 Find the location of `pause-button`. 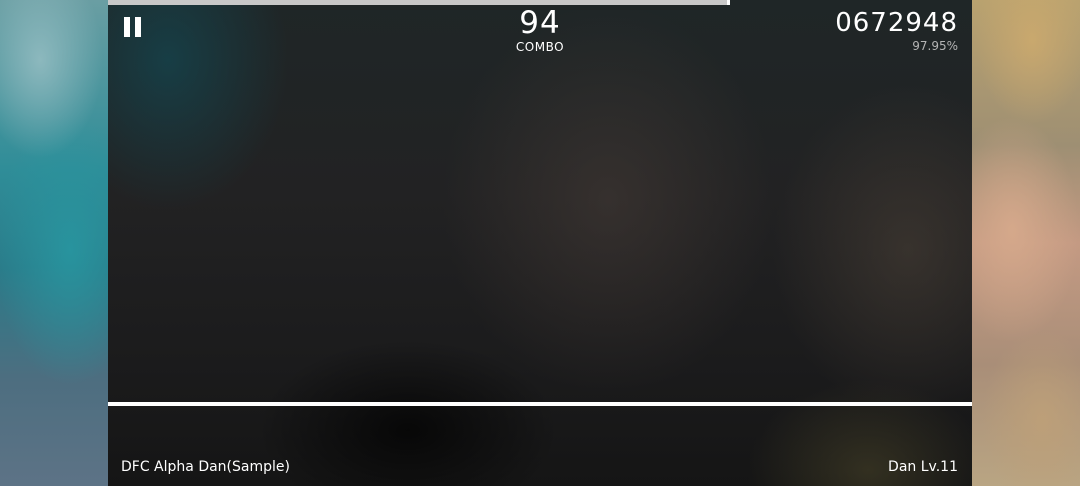

pause-button is located at coordinates (134, 28).